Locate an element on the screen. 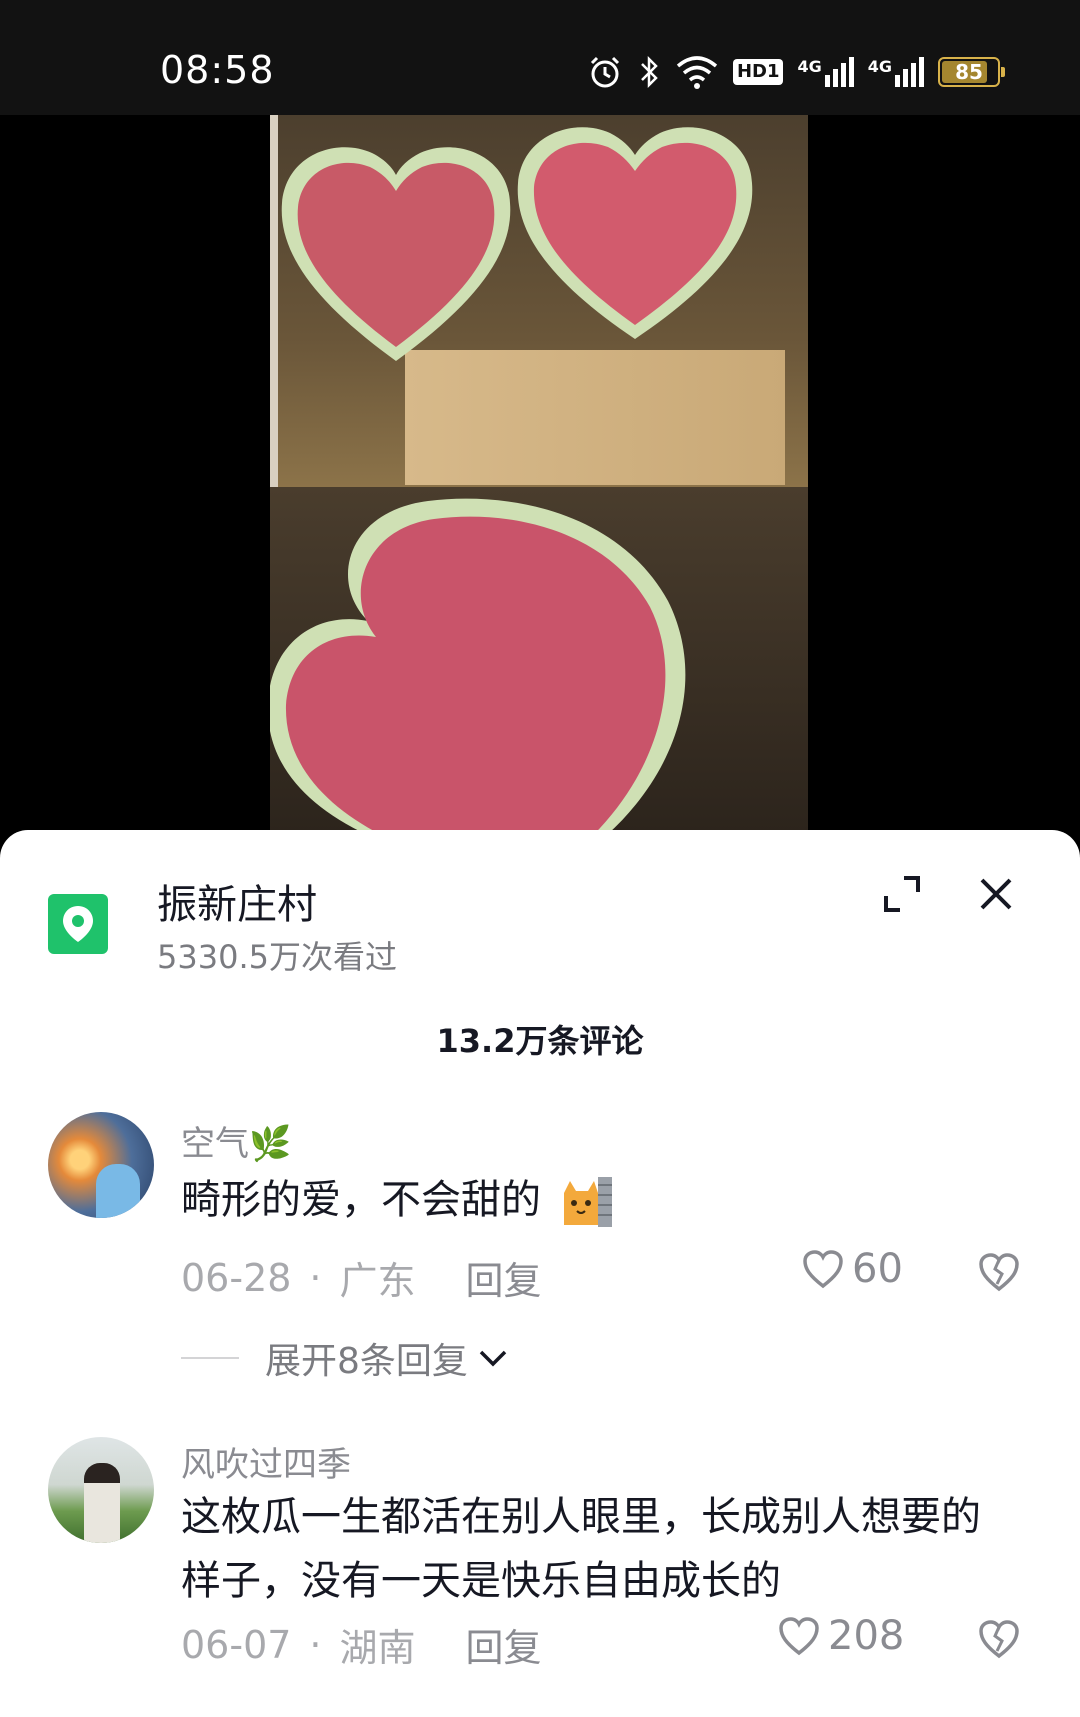 This screenshot has width=1080, height=1717. location-title: 振新庄村 is located at coordinates (237, 901).